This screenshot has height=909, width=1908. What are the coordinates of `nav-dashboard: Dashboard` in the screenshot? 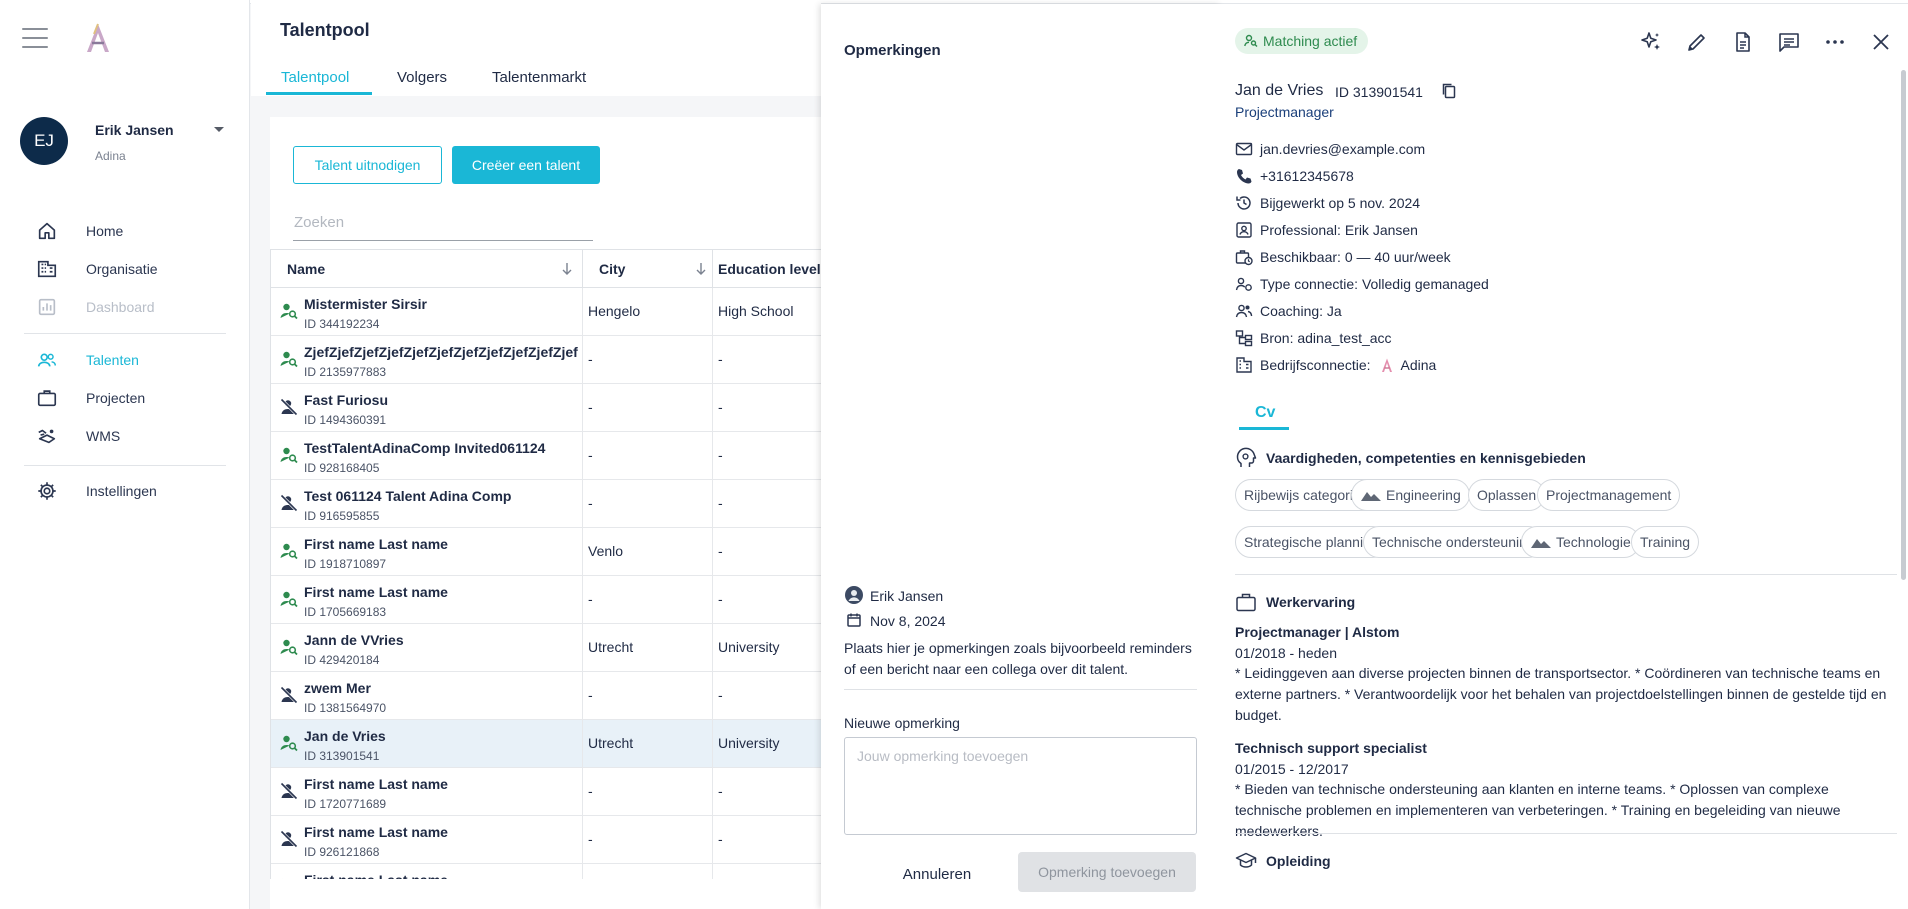 It's located at (125, 307).